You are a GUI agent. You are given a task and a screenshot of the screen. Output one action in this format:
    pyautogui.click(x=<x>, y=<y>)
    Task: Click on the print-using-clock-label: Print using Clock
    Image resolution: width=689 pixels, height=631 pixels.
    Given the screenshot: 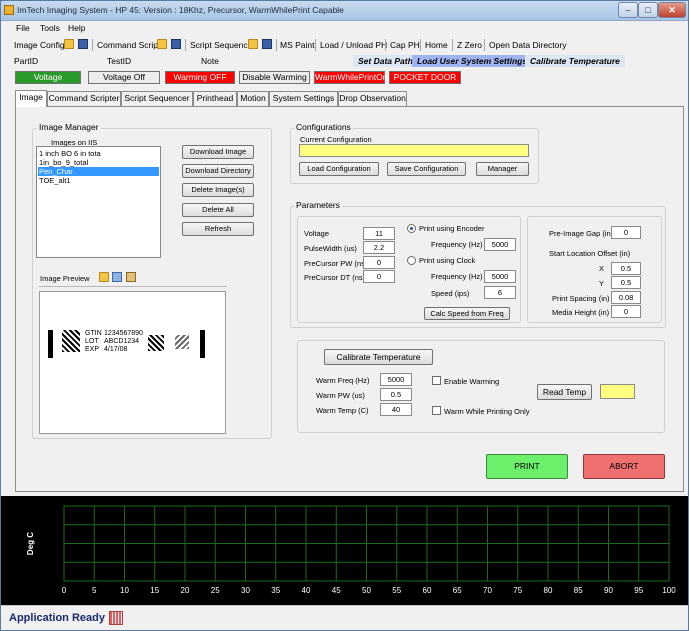 What is the action you would take?
    pyautogui.click(x=447, y=260)
    